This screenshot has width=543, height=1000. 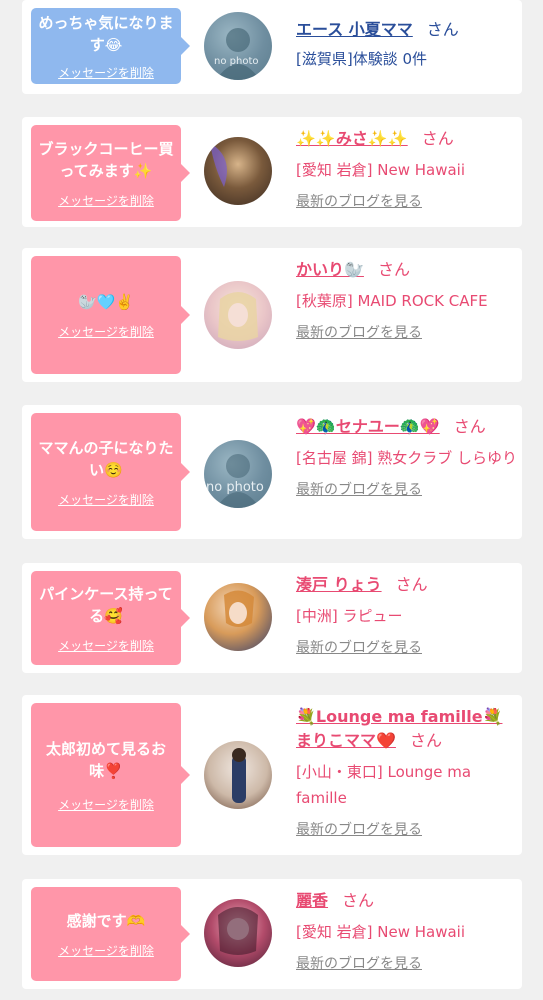 I want to click on profile-name-link: ✨✨みさ✨✨, so click(x=352, y=138).